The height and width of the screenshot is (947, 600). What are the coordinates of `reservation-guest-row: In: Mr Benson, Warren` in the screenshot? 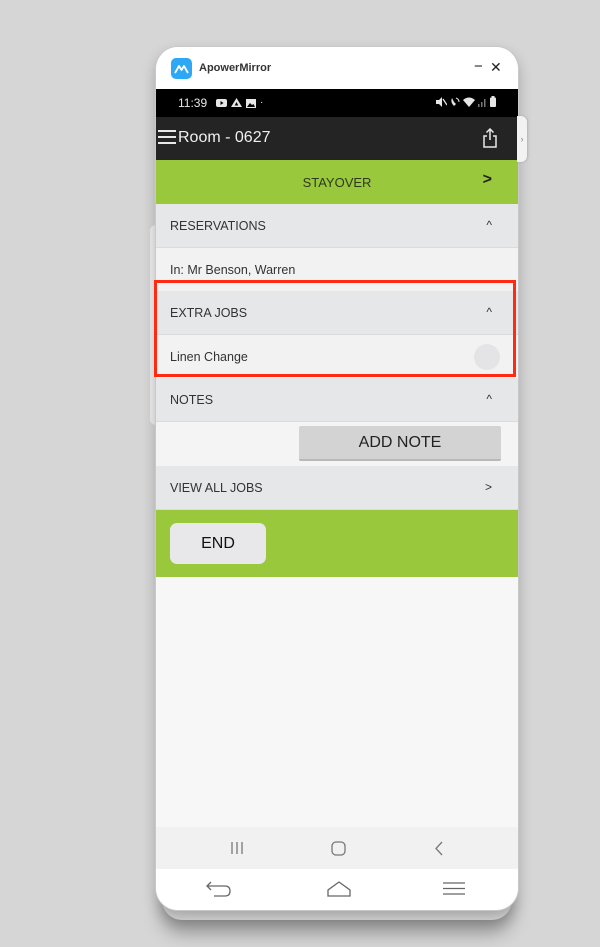 It's located at (337, 269).